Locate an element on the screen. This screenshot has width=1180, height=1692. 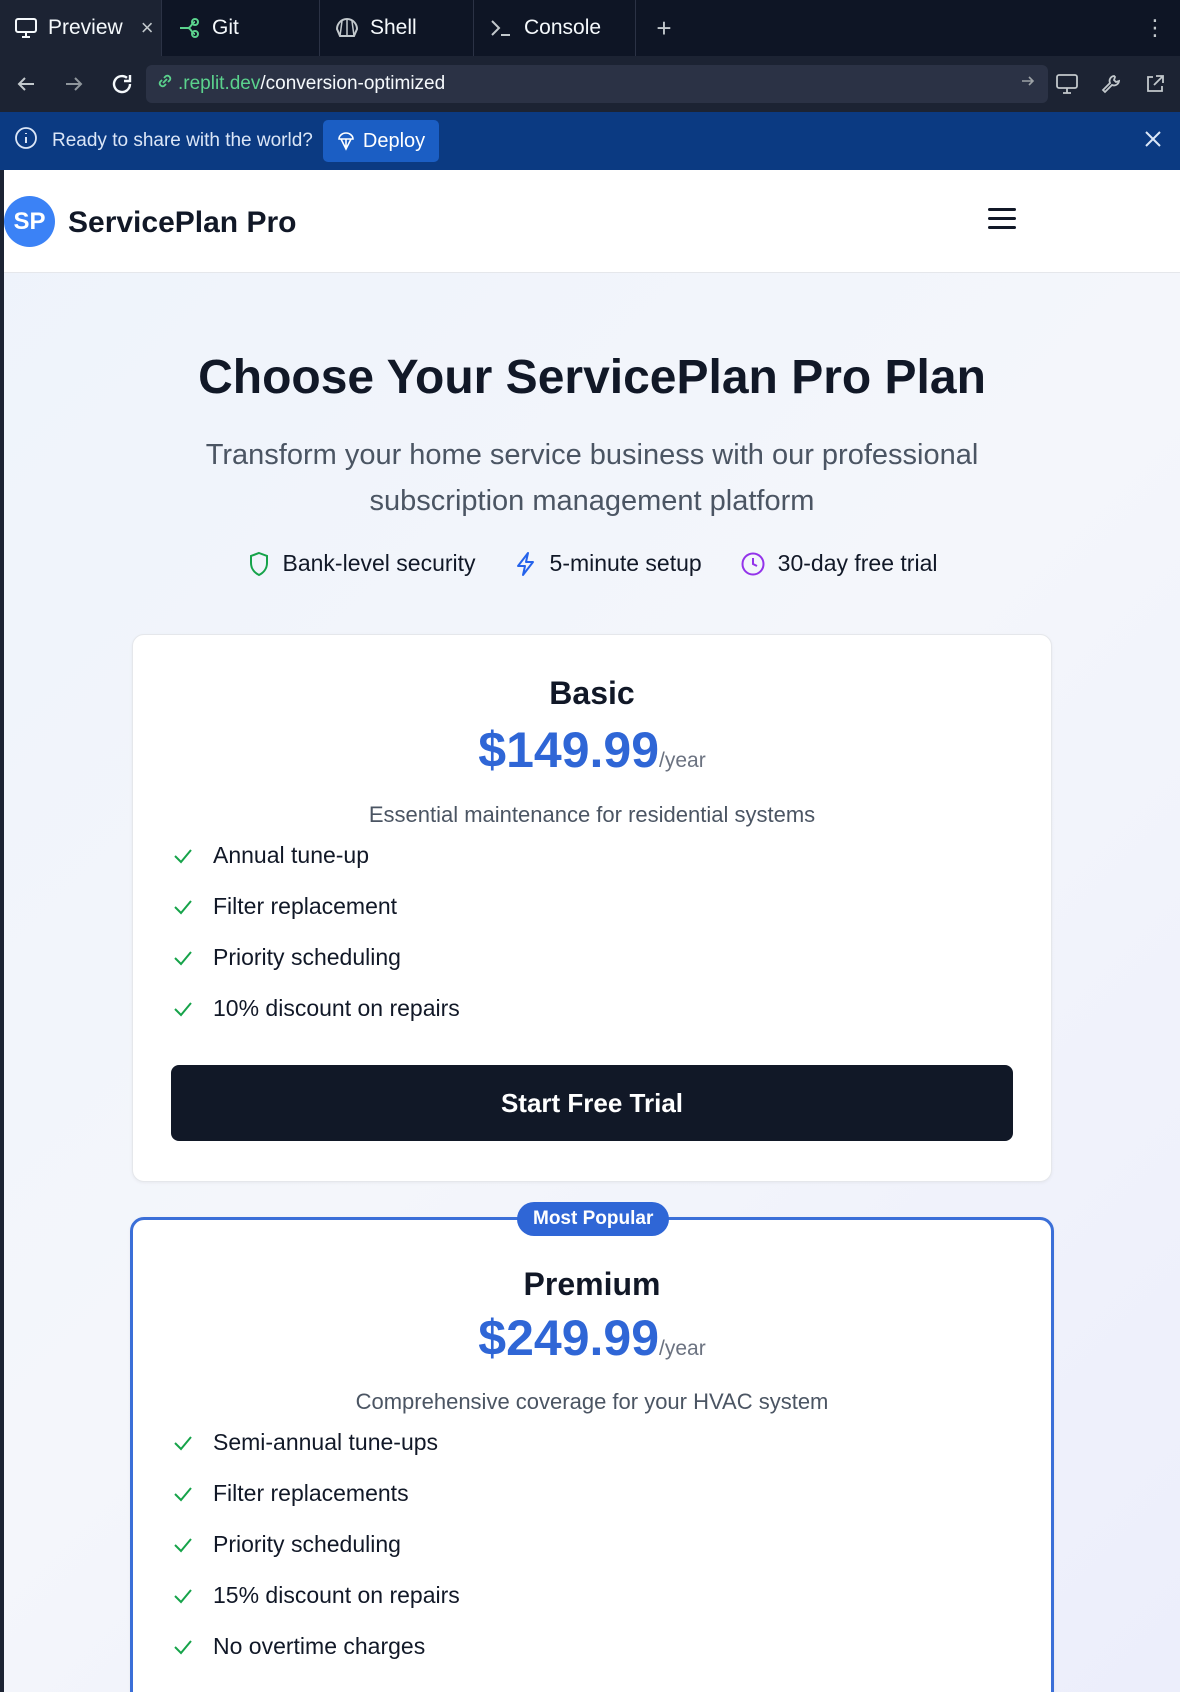
tab-git: Git is located at coordinates (241, 28).